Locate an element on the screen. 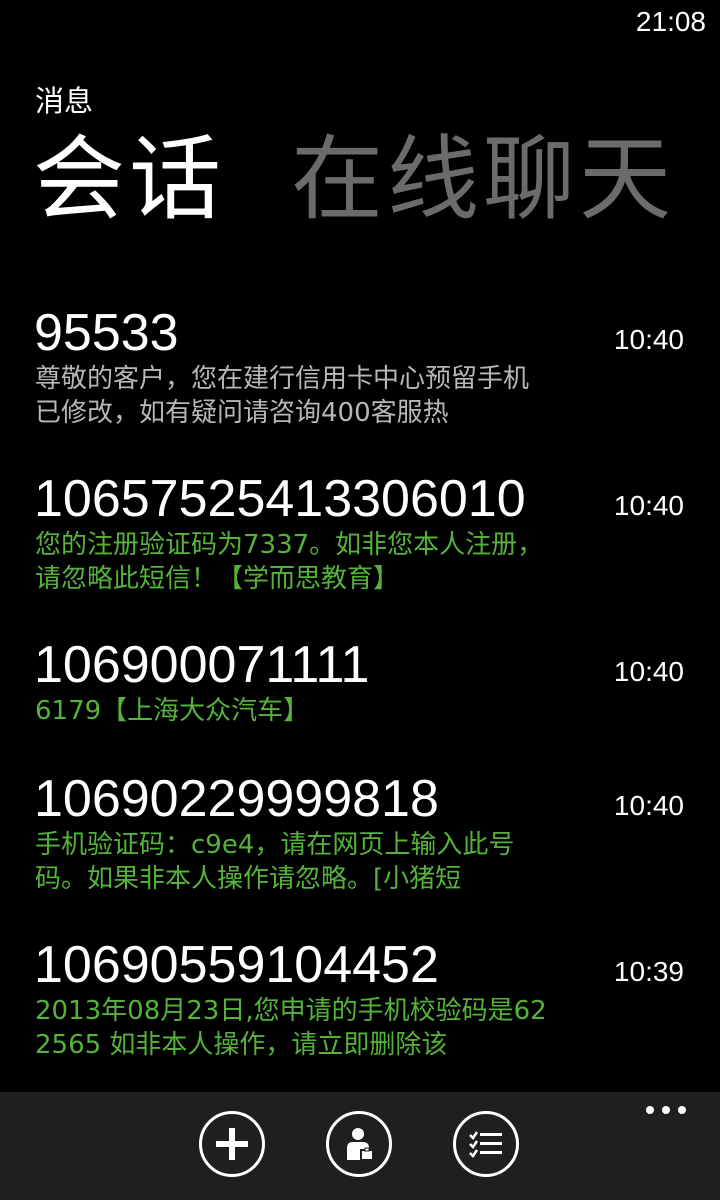 This screenshot has width=720, height=1200. message-preview: 您的注册验证码为7337。如非您本人注册，请忽略此短信！【学而思教育】 is located at coordinates (289, 562).